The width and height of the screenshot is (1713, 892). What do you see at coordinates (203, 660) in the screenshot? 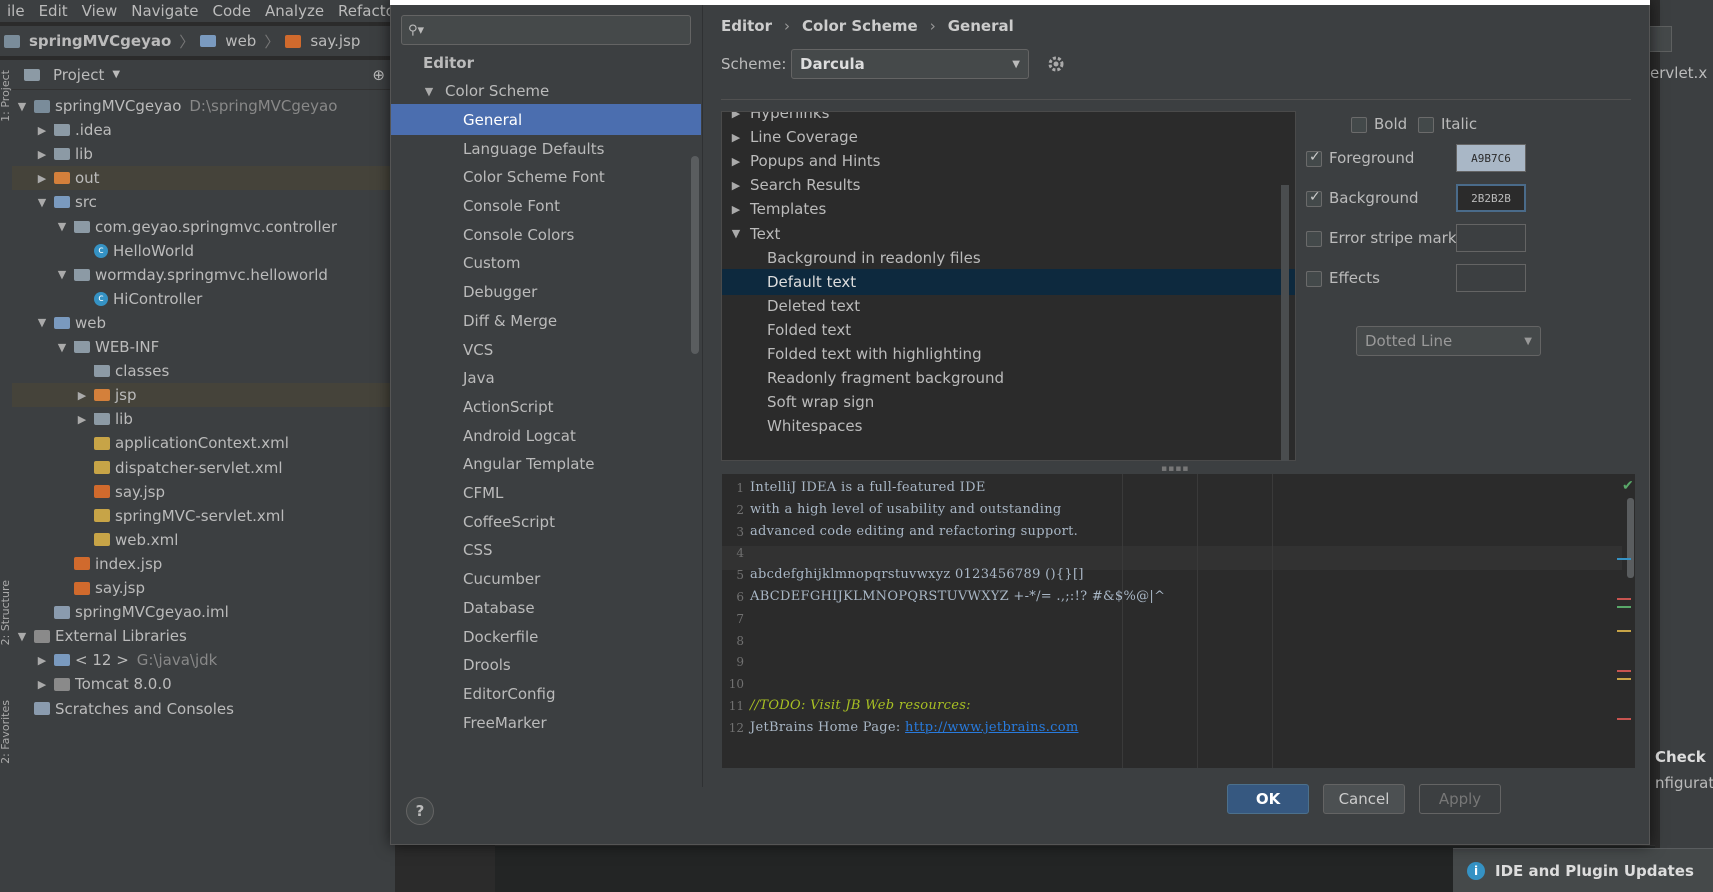
I see `tree-item: ▶ < 12 > G:\java\jdk` at bounding box center [203, 660].